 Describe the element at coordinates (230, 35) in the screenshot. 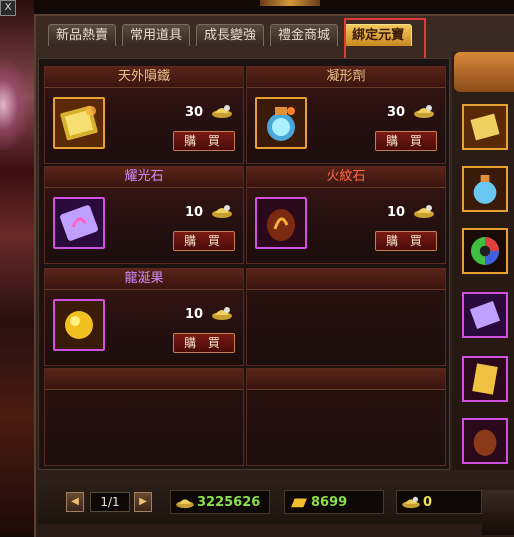

I see `tab-growth: 成長變強` at that location.